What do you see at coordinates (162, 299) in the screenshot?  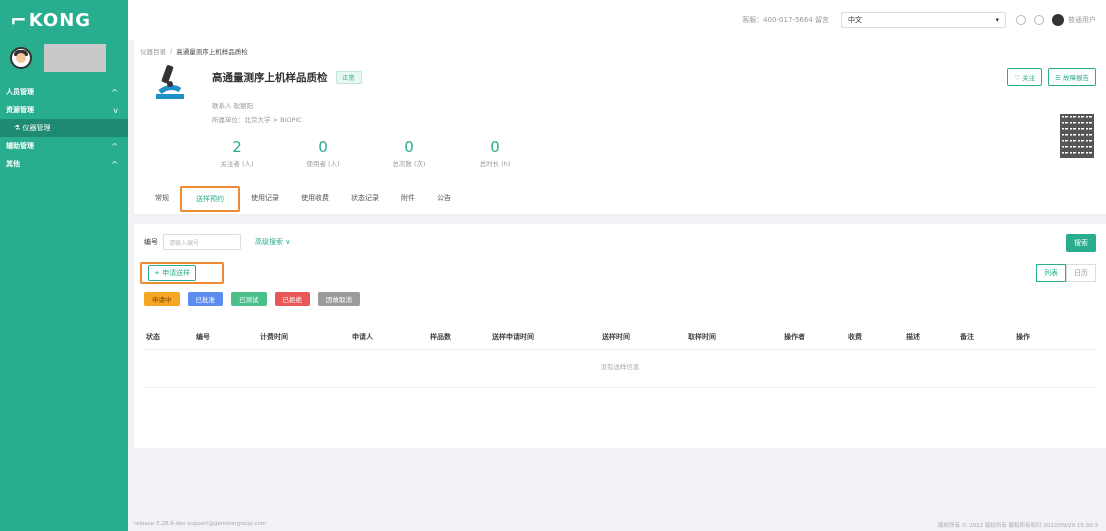 I see `legend-applying: 申请中` at bounding box center [162, 299].